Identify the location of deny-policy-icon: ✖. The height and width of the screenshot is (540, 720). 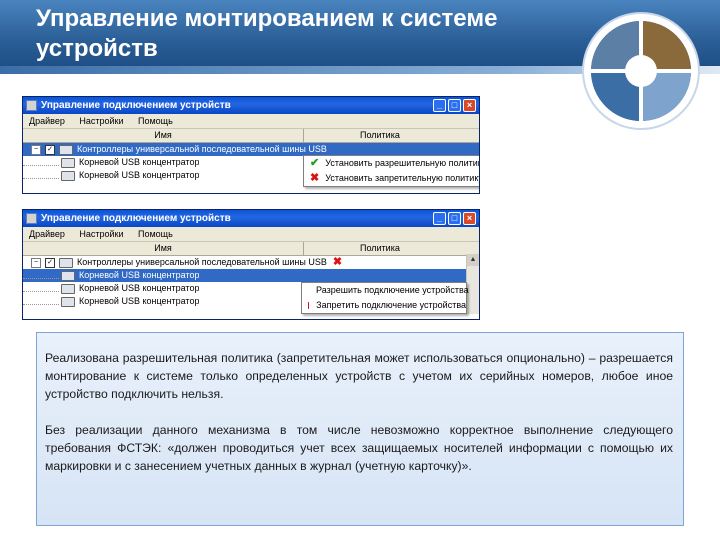
(337, 262).